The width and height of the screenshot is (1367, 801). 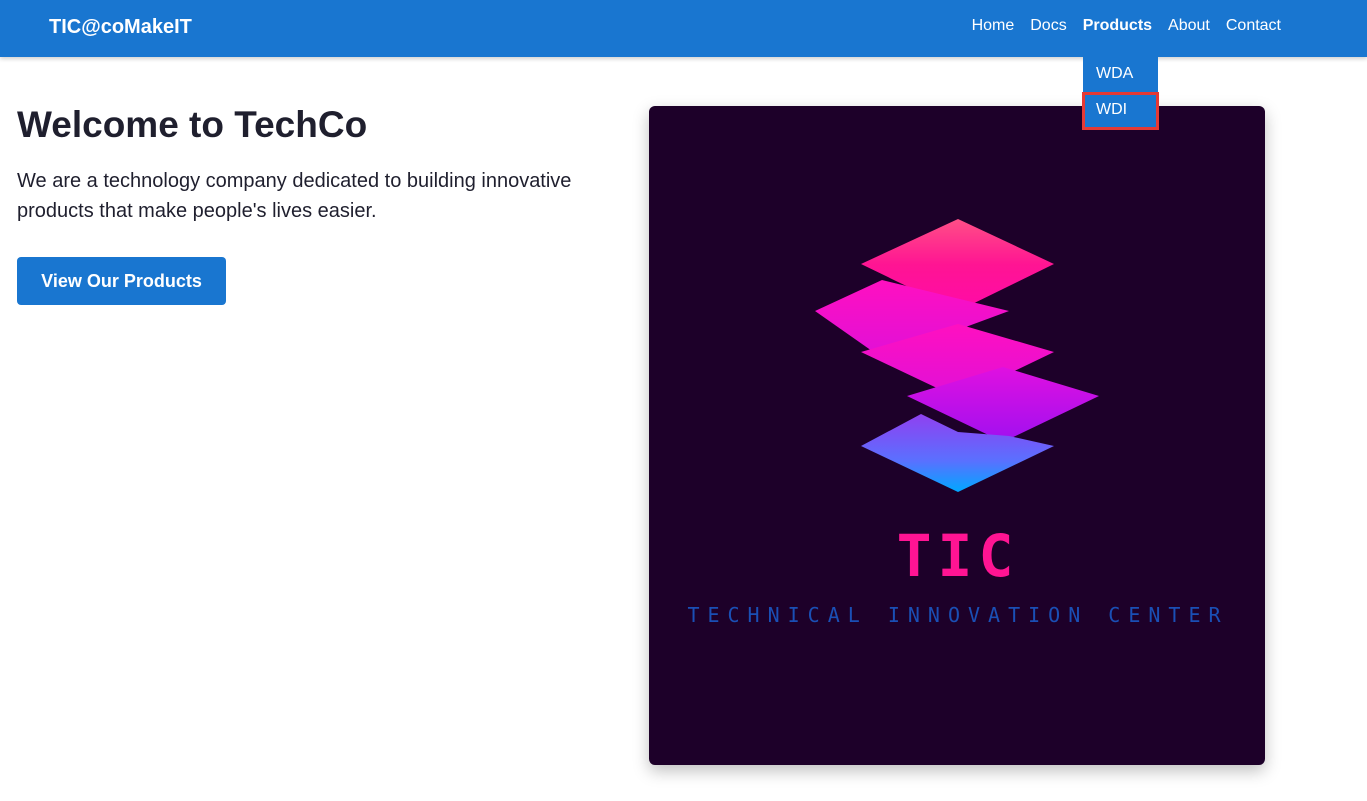 What do you see at coordinates (958, 556) in the screenshot?
I see `logo-wordmark: TIC` at bounding box center [958, 556].